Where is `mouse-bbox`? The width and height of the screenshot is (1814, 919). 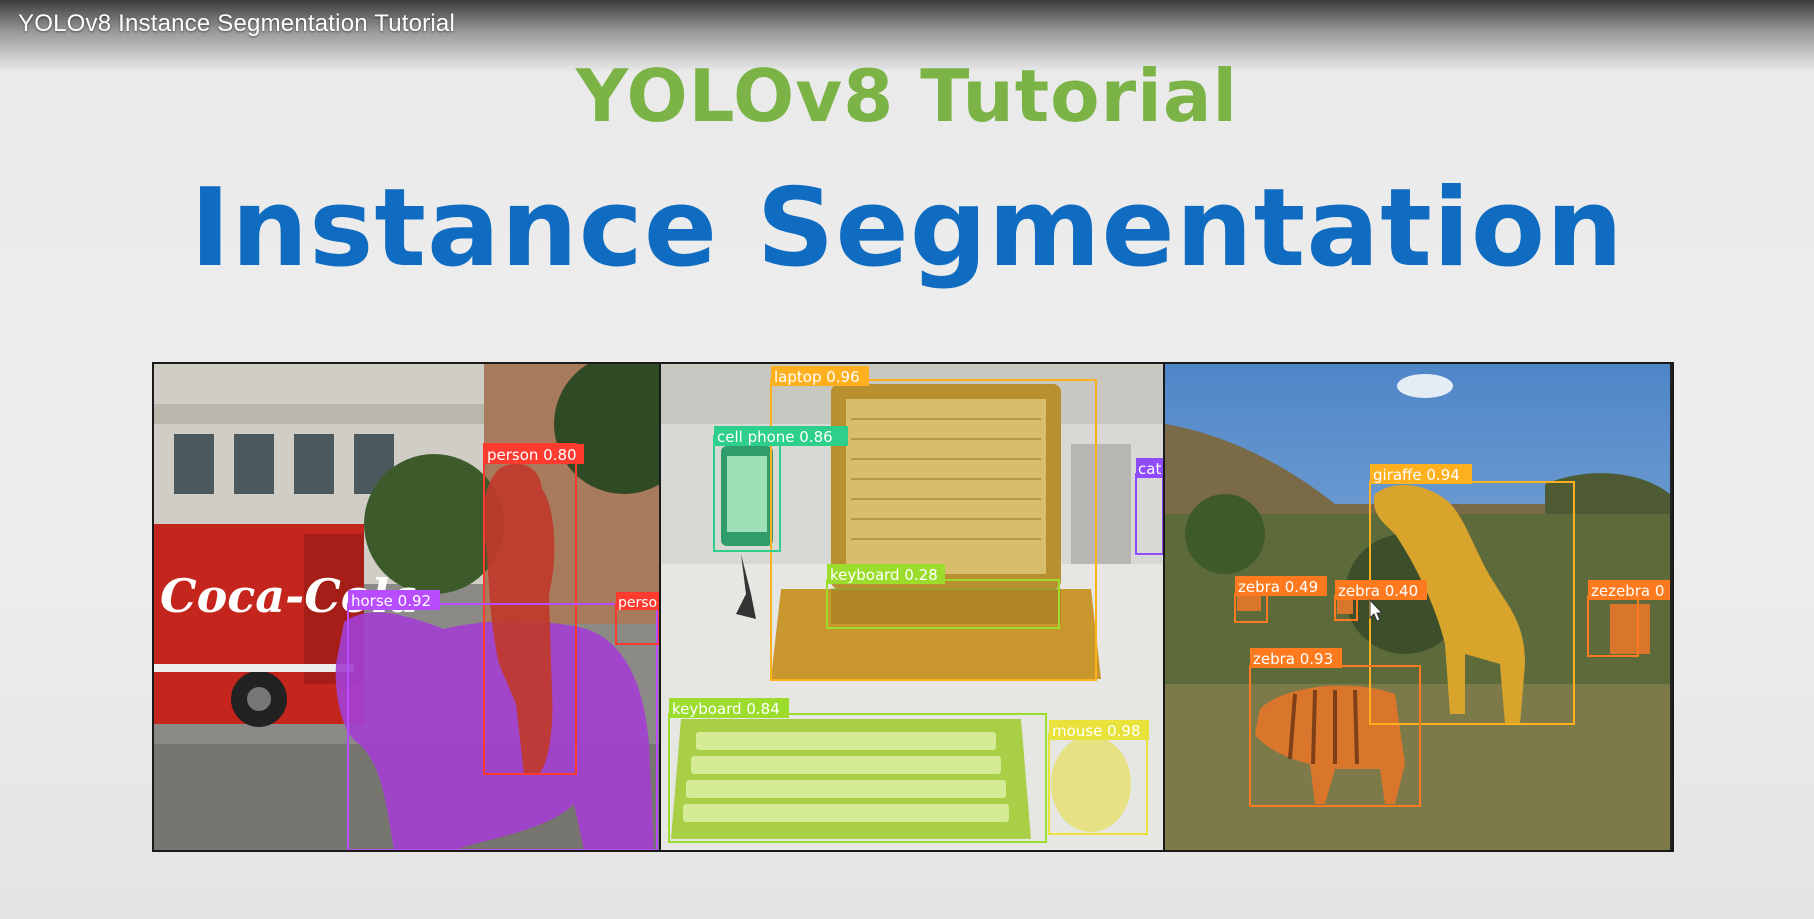 mouse-bbox is located at coordinates (1098, 784).